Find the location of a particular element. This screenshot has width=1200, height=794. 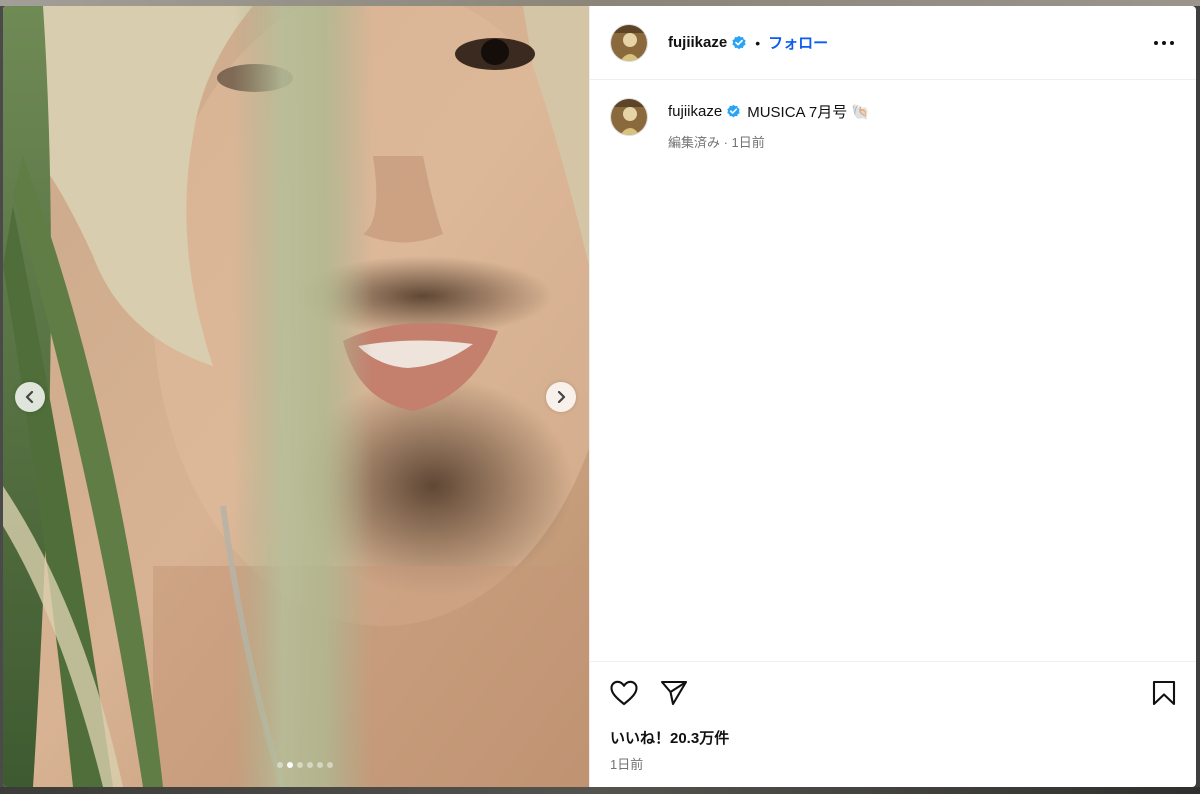

more-options-icon is located at coordinates (1164, 43).